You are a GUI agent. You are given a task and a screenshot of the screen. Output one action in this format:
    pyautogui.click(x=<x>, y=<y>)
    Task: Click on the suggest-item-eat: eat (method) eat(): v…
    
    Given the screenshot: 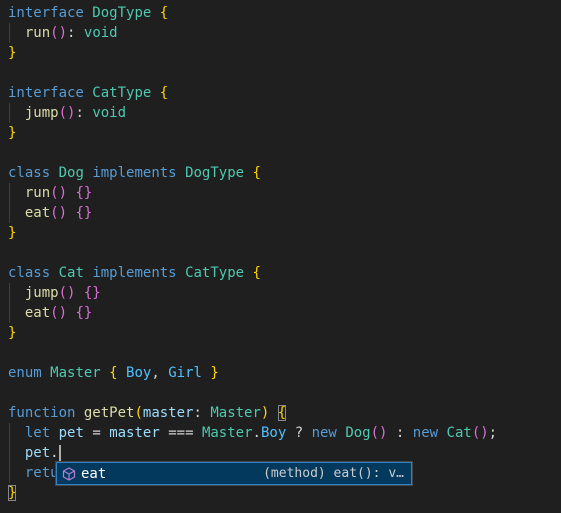 What is the action you would take?
    pyautogui.click(x=234, y=473)
    